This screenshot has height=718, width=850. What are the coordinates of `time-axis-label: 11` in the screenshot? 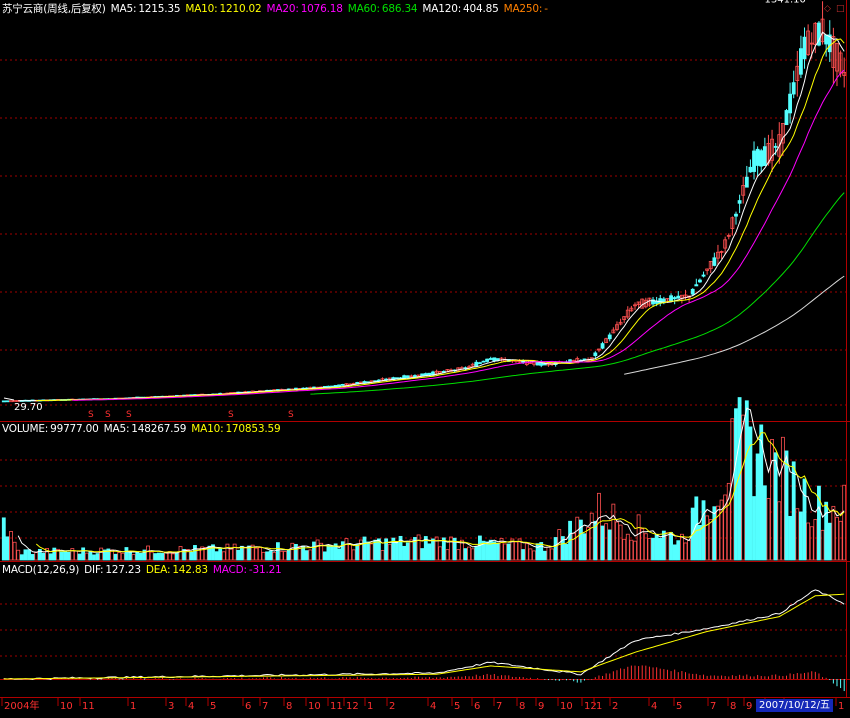 It's located at (336, 706).